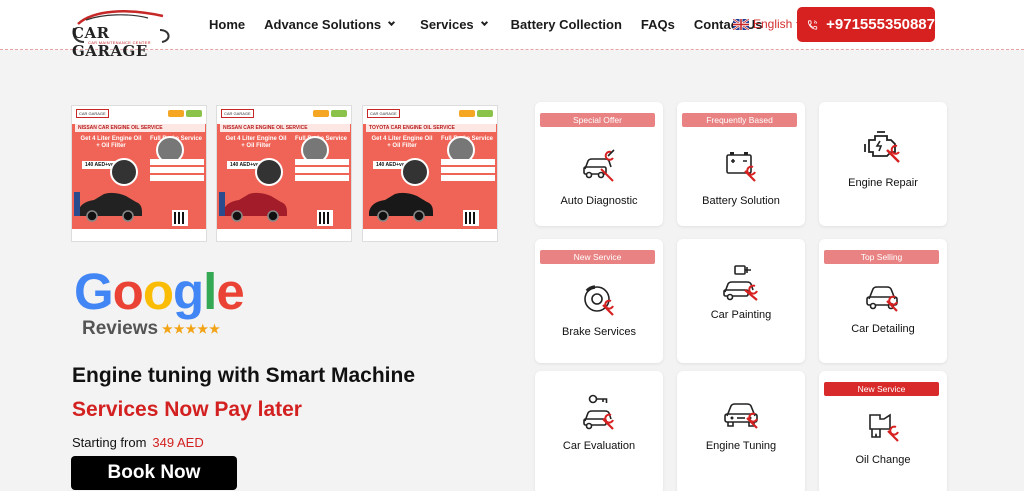 This screenshot has height=491, width=1024. Describe the element at coordinates (121, 33) in the screenshot. I see `site-logo: CAR GARAGE CAR MAINTENANCE CENTER` at that location.